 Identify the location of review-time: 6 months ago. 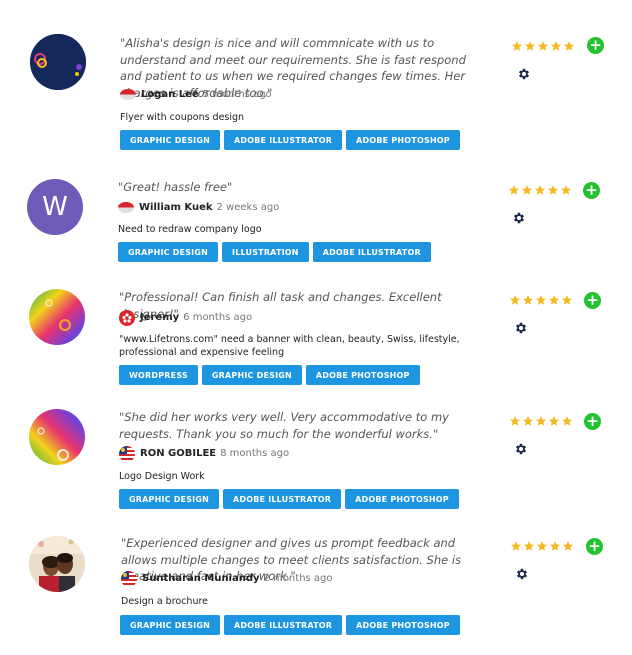
(218, 317).